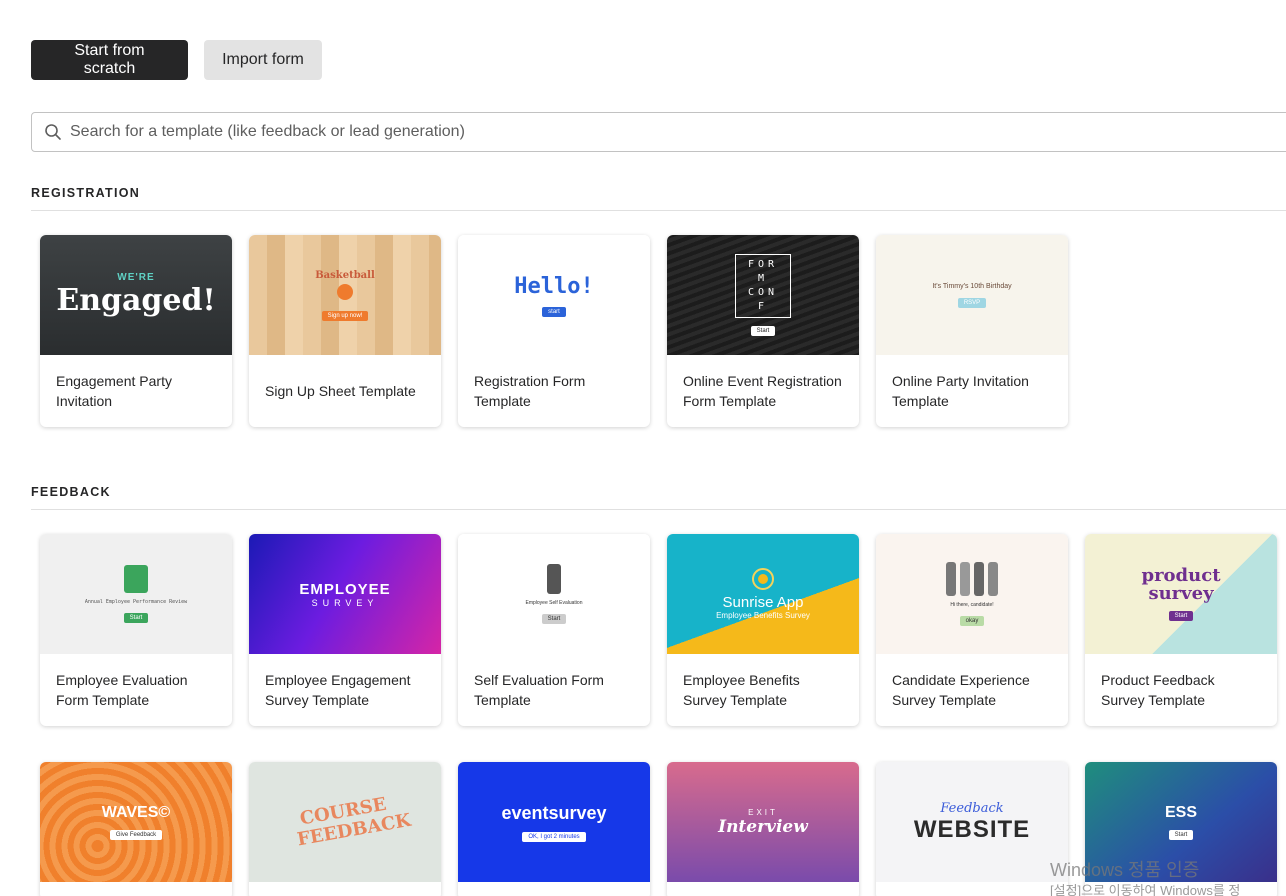 Image resolution: width=1286 pixels, height=896 pixels. Describe the element at coordinates (122, 690) in the screenshot. I see `template-card-label: Employee Evaluation Form Template` at that location.